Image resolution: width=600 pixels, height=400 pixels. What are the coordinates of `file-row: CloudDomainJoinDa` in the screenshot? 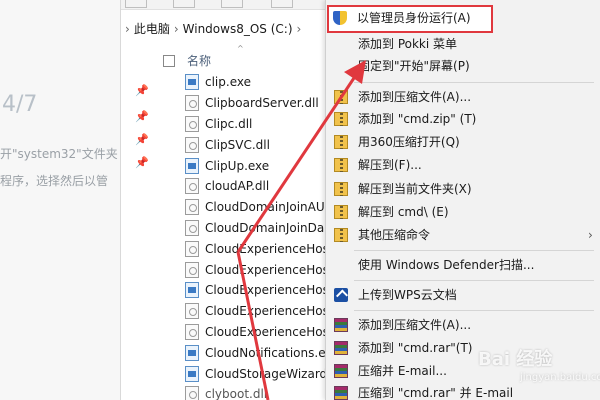 It's located at (255, 228).